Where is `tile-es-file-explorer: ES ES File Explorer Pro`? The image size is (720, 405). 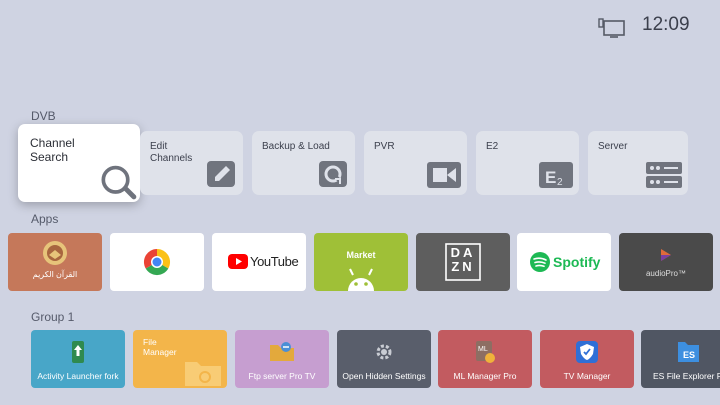
tile-es-file-explorer: ES ES File Explorer Pro is located at coordinates (680, 359).